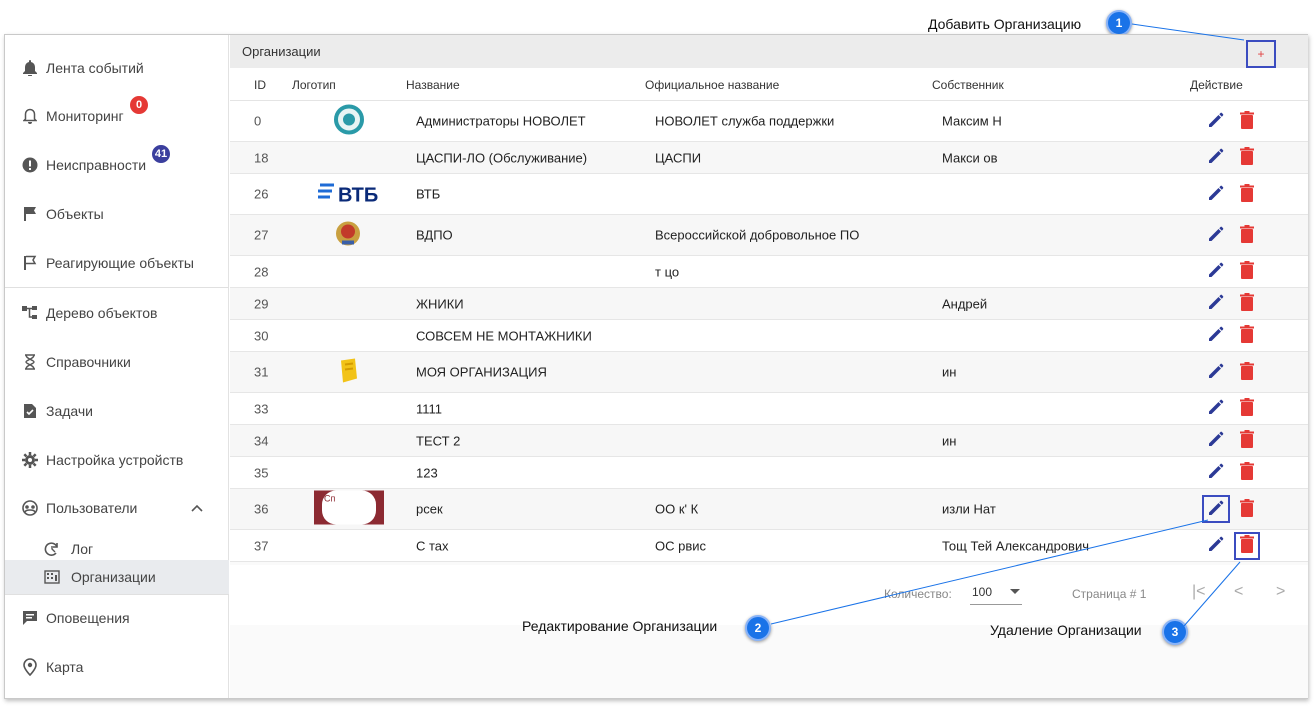  I want to click on sidebar-item-tree: Дерево объектов, so click(117, 313).